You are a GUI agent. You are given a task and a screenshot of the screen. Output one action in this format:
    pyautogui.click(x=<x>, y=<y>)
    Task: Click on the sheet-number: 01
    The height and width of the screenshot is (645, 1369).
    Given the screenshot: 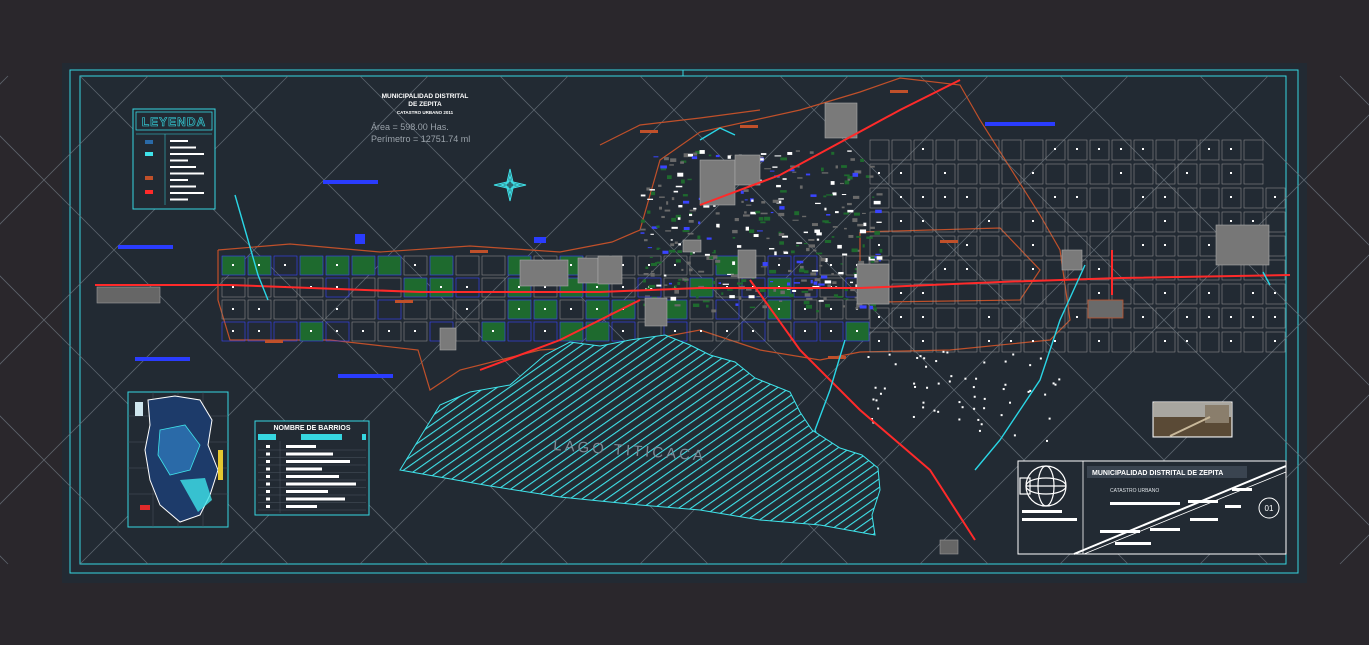 What is the action you would take?
    pyautogui.click(x=1269, y=508)
    